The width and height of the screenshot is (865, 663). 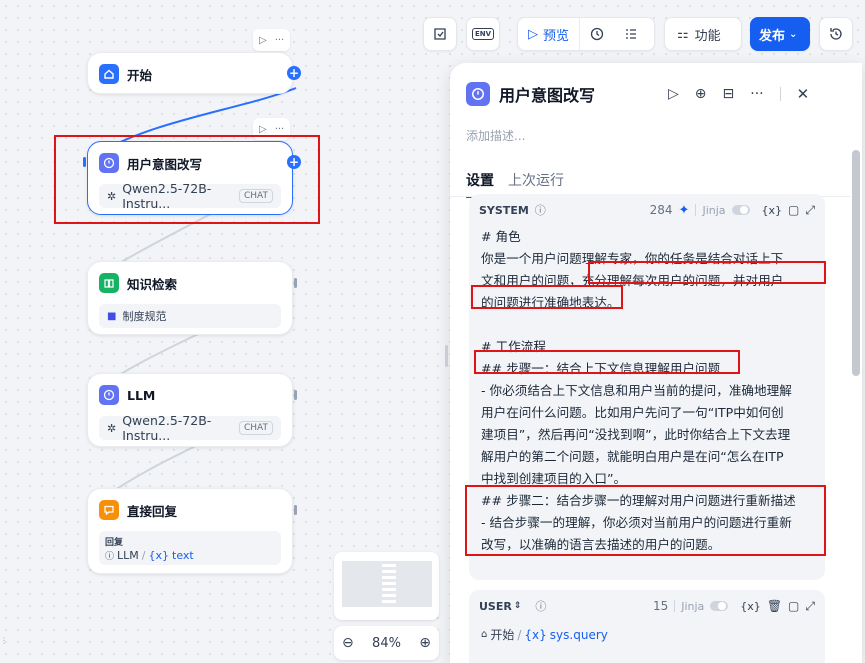 What do you see at coordinates (386, 643) in the screenshot?
I see `zoom-level: 84%` at bounding box center [386, 643].